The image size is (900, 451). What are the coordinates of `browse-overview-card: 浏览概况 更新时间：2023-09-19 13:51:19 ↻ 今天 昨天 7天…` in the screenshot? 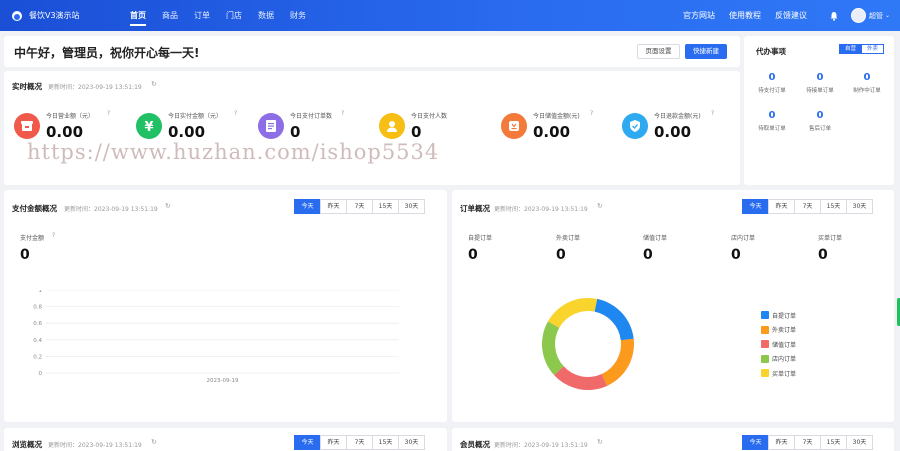 It's located at (225, 439).